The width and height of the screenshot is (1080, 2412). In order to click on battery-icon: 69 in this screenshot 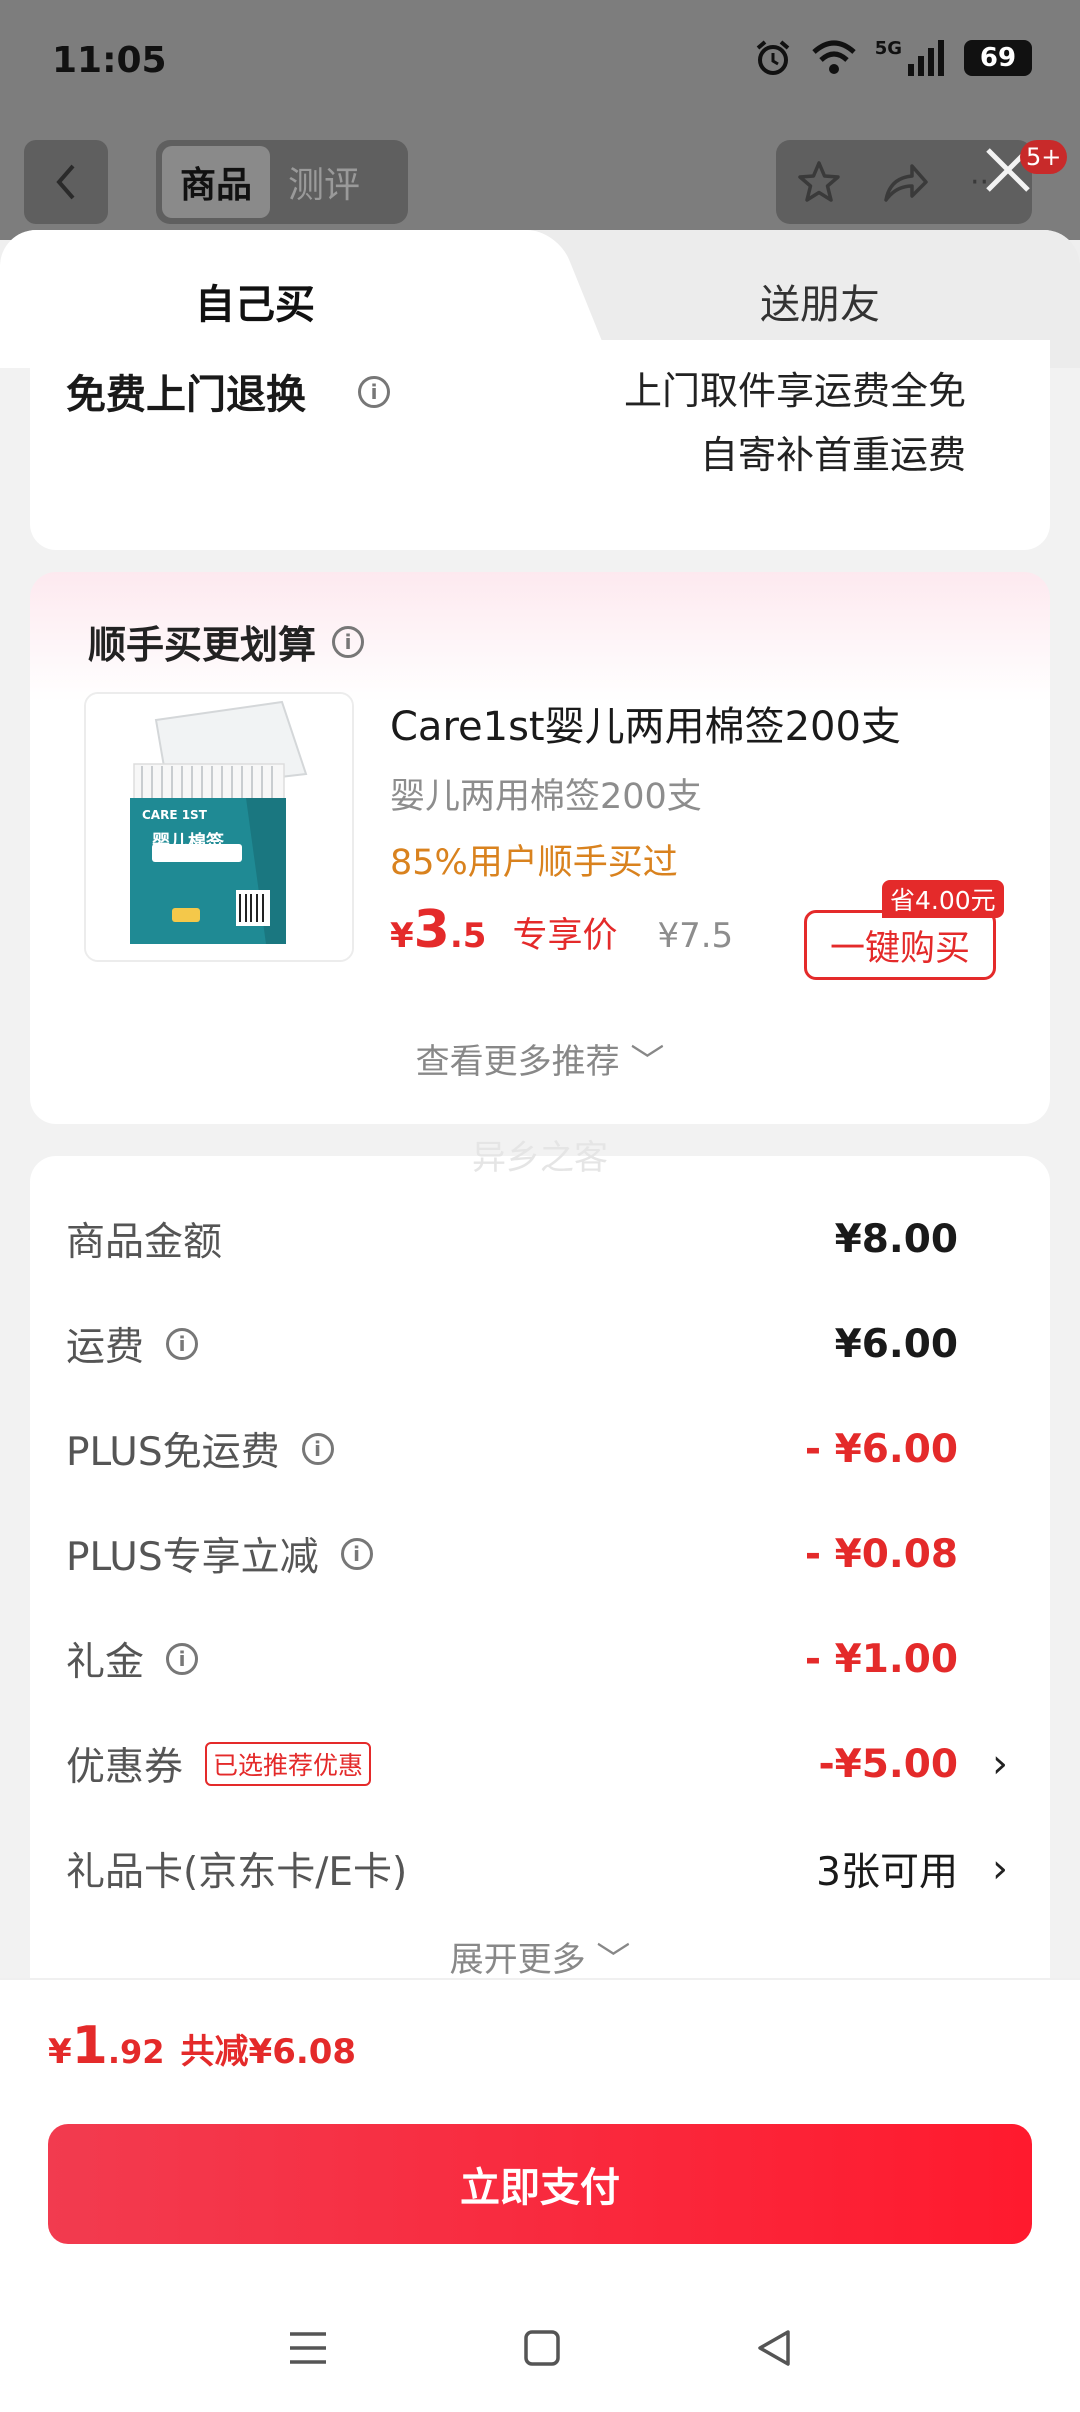, I will do `click(998, 58)`.